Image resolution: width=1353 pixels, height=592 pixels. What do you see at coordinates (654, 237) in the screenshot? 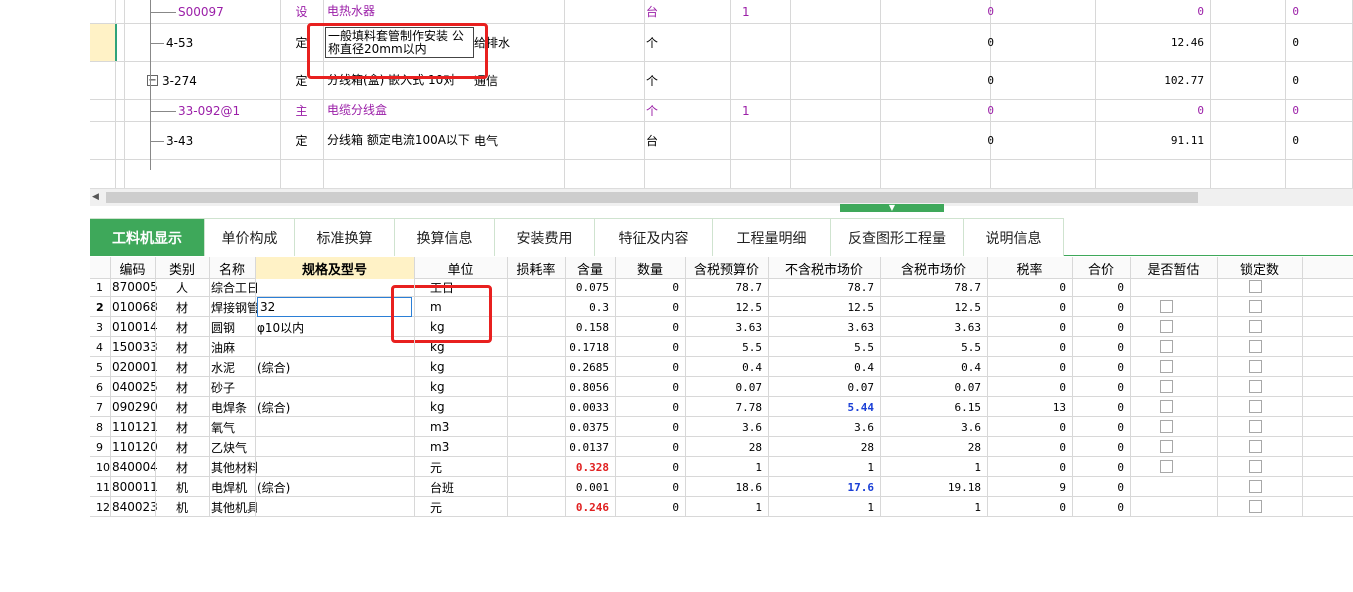
I see `tab-6: 特征及内容` at bounding box center [654, 237].